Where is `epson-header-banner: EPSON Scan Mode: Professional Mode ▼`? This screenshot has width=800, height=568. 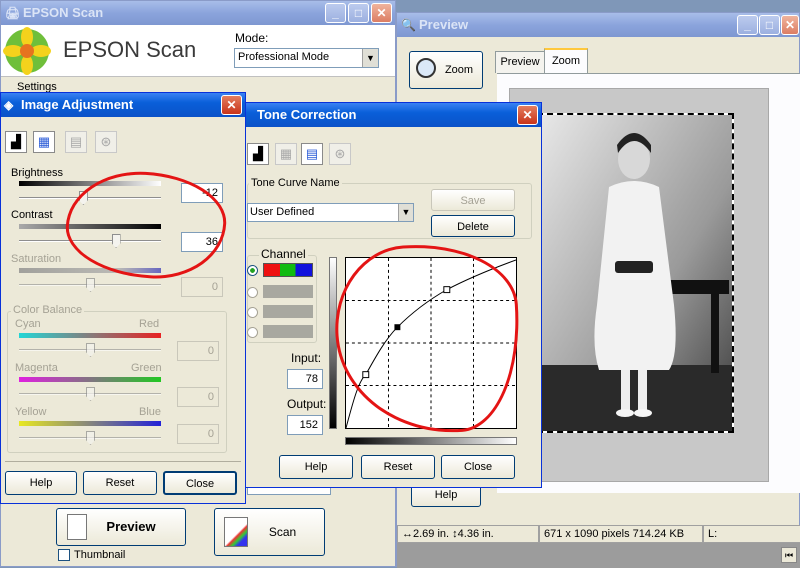 epson-header-banner: EPSON Scan Mode: Professional Mode ▼ is located at coordinates (198, 51).